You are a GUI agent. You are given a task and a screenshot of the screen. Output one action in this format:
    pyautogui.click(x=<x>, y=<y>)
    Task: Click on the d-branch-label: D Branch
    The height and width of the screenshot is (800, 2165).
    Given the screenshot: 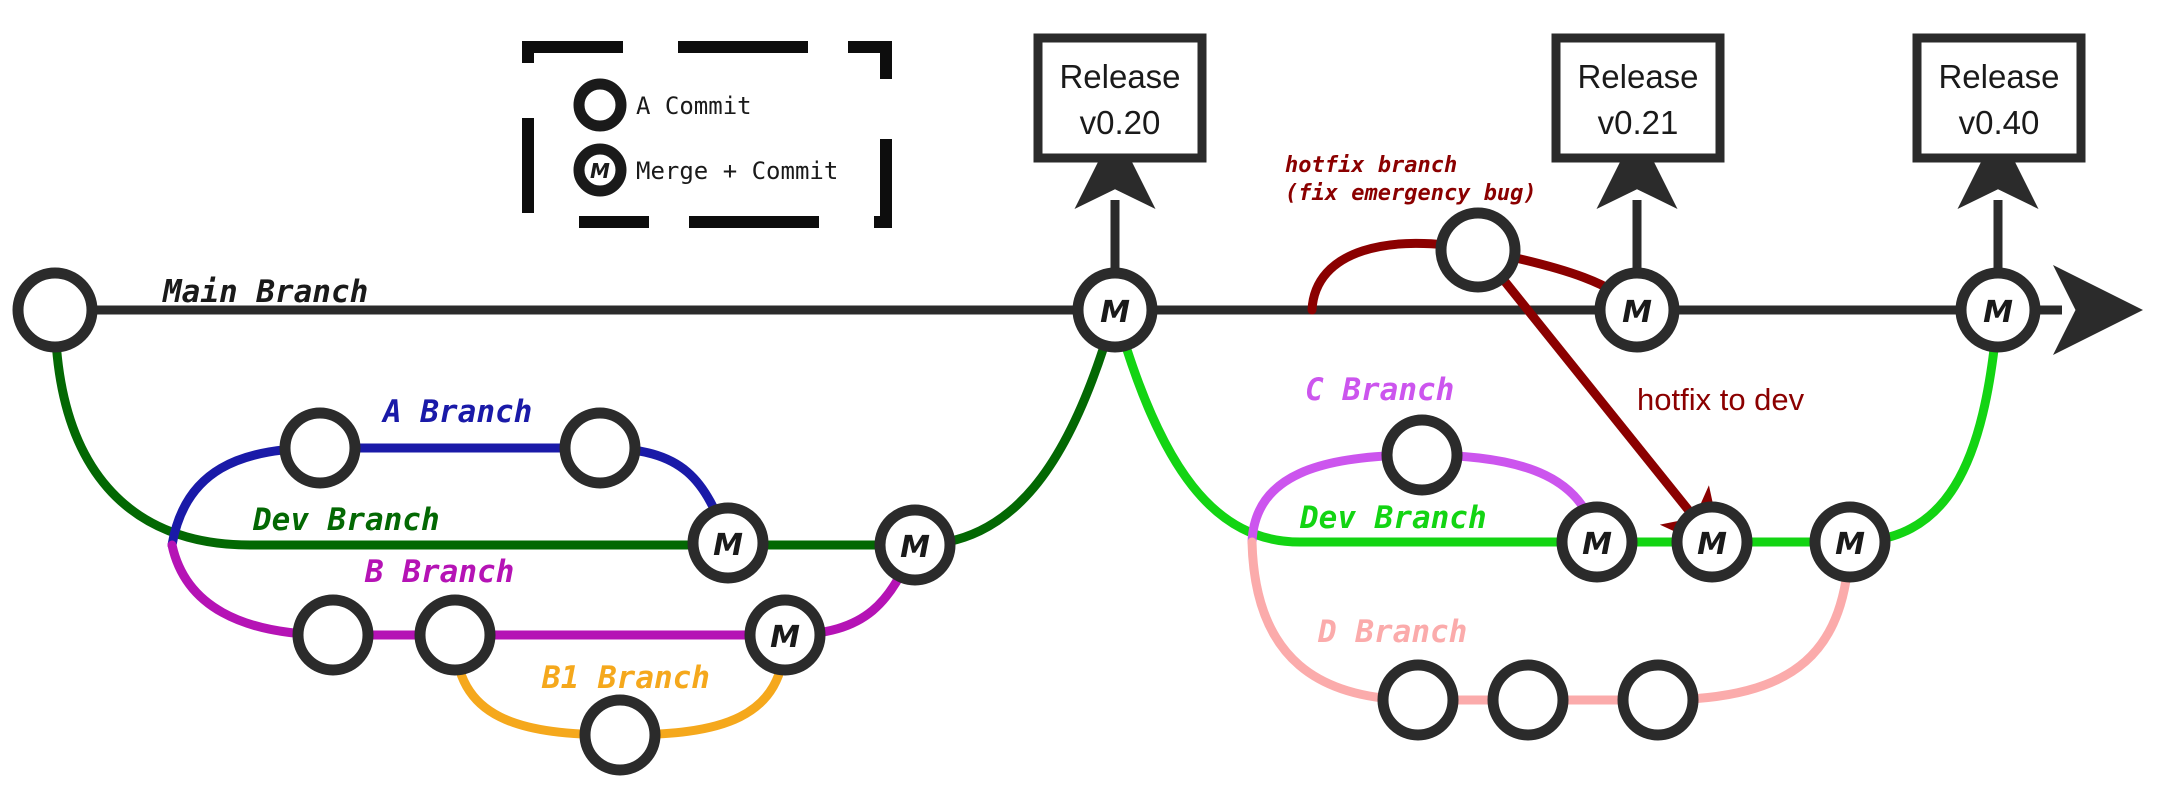 What is the action you would take?
    pyautogui.click(x=1392, y=632)
    